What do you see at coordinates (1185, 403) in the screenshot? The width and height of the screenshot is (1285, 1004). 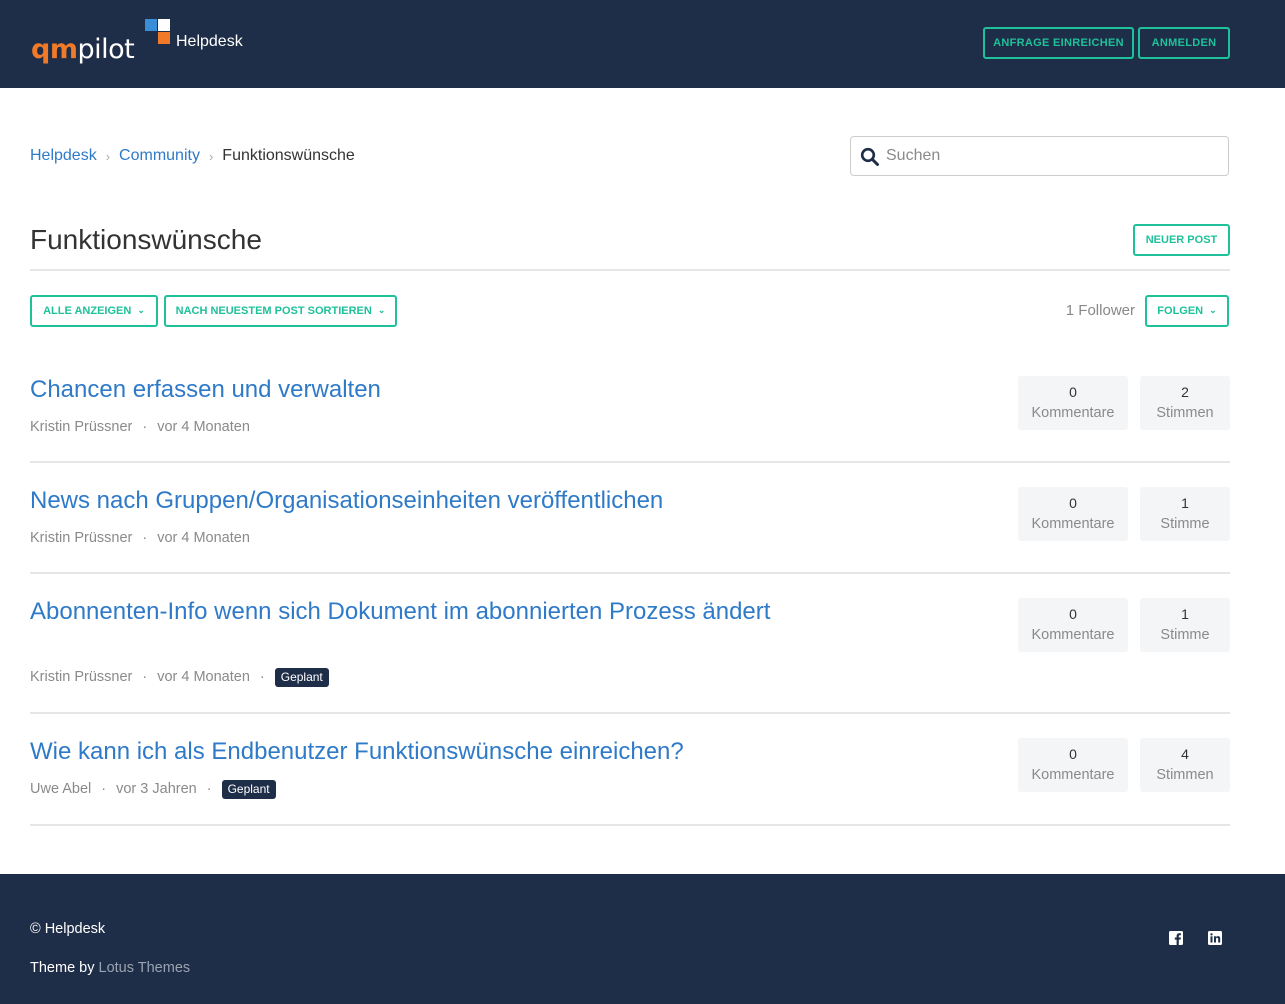 I see `votes-stat: 2 Stimmen` at bounding box center [1185, 403].